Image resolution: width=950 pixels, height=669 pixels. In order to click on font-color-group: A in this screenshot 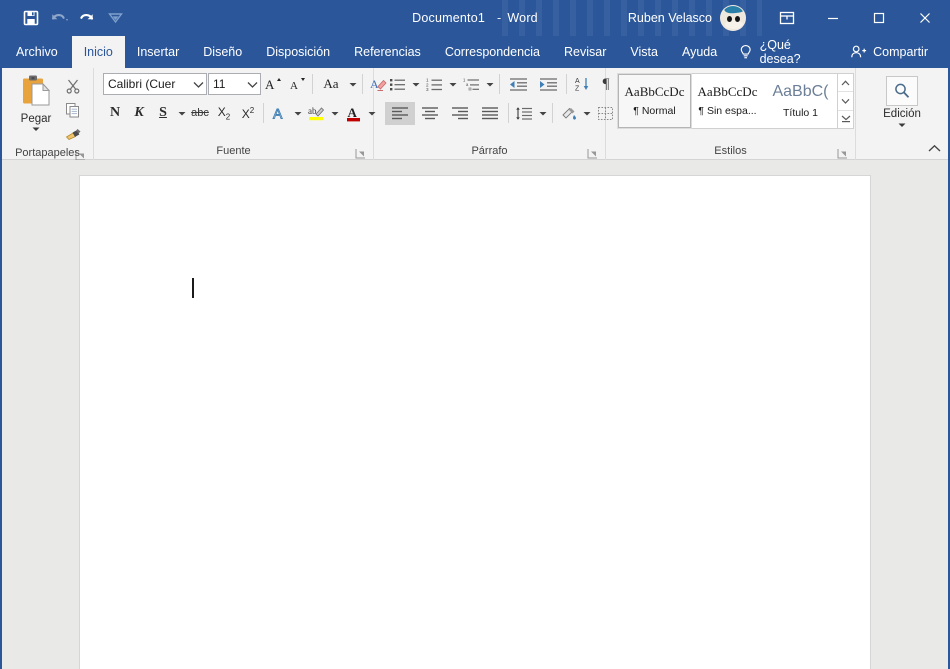, I will do `click(359, 113)`.